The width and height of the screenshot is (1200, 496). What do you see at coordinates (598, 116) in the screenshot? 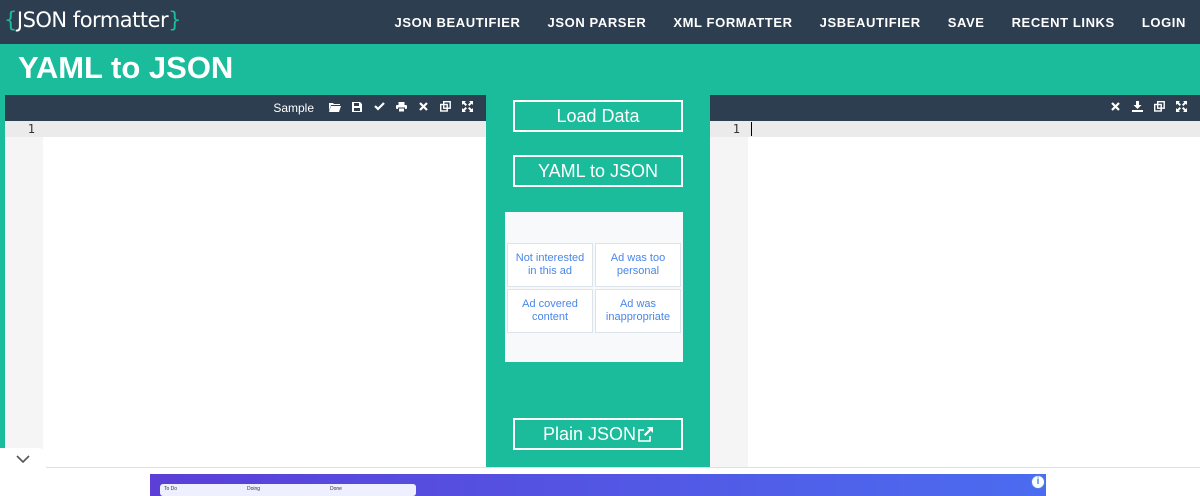
I see `load-data-button: Load Data` at bounding box center [598, 116].